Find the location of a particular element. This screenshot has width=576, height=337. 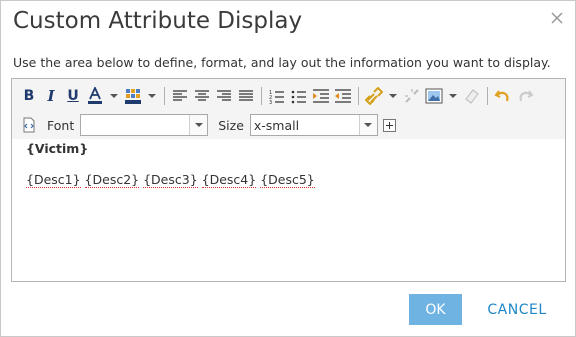

toolbar-row-formatting: B I U 1 2 3 is located at coordinates (278, 96).